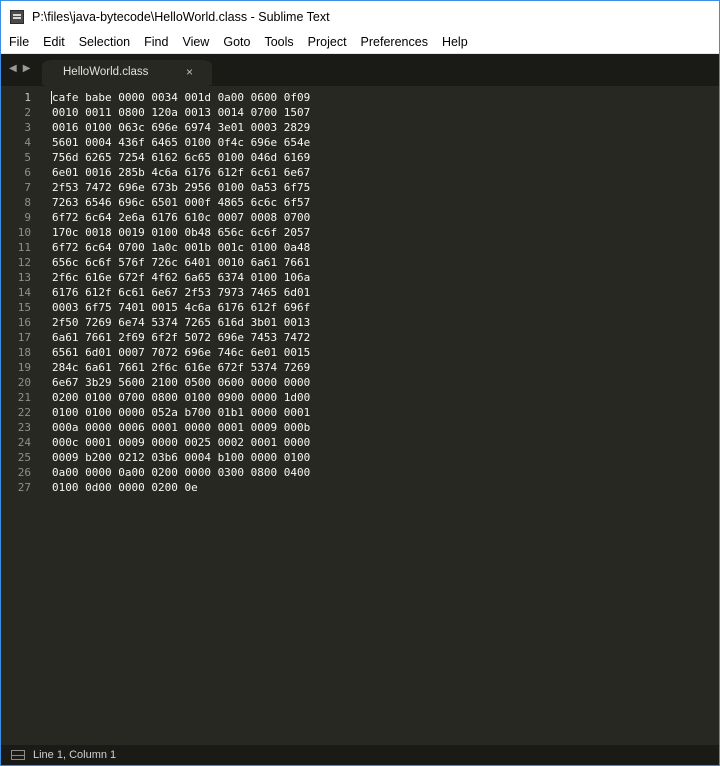 The width and height of the screenshot is (720, 766). Describe the element at coordinates (181, 97) in the screenshot. I see `line-text: cafe babe 0000 0034 001d 0a00 0600 0f09` at that location.